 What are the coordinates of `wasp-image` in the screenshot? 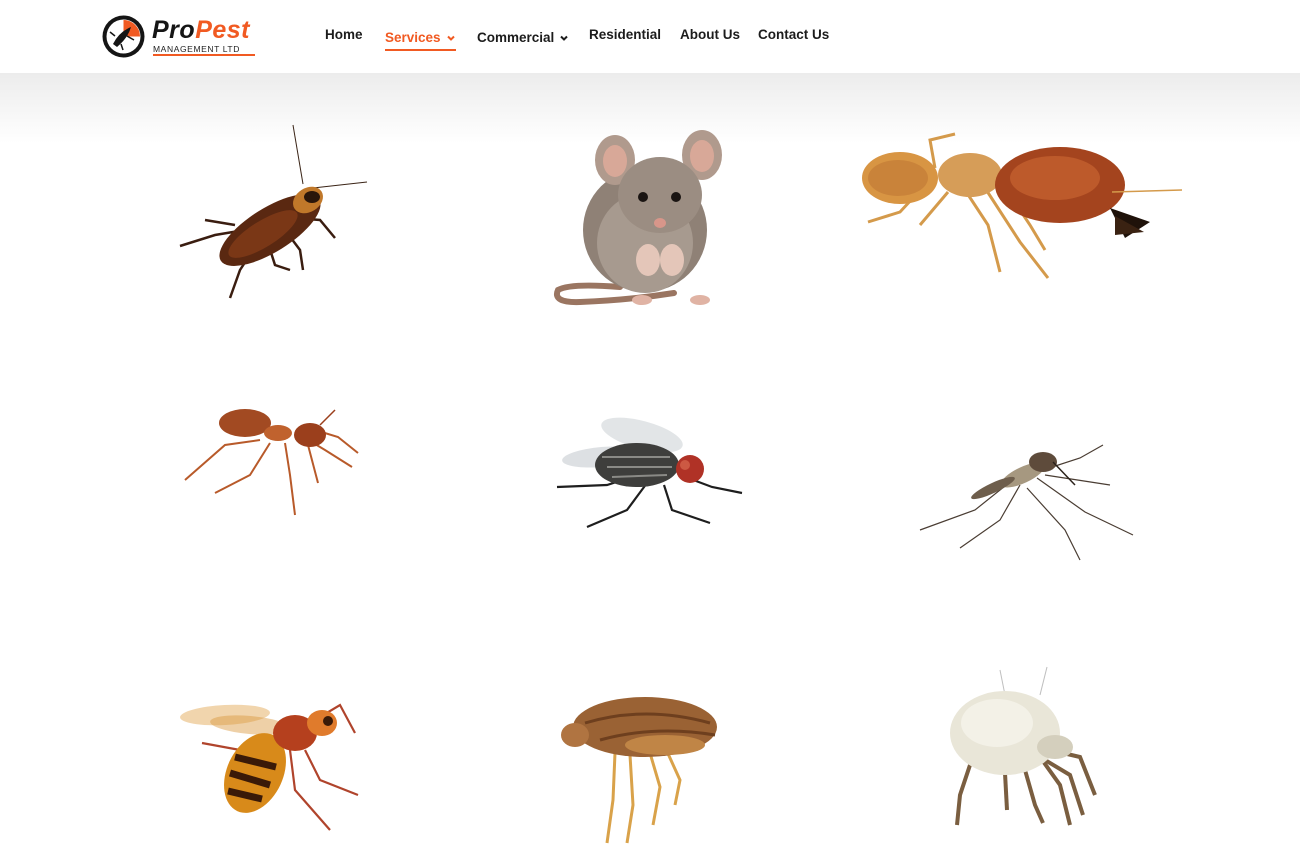 It's located at (272, 765).